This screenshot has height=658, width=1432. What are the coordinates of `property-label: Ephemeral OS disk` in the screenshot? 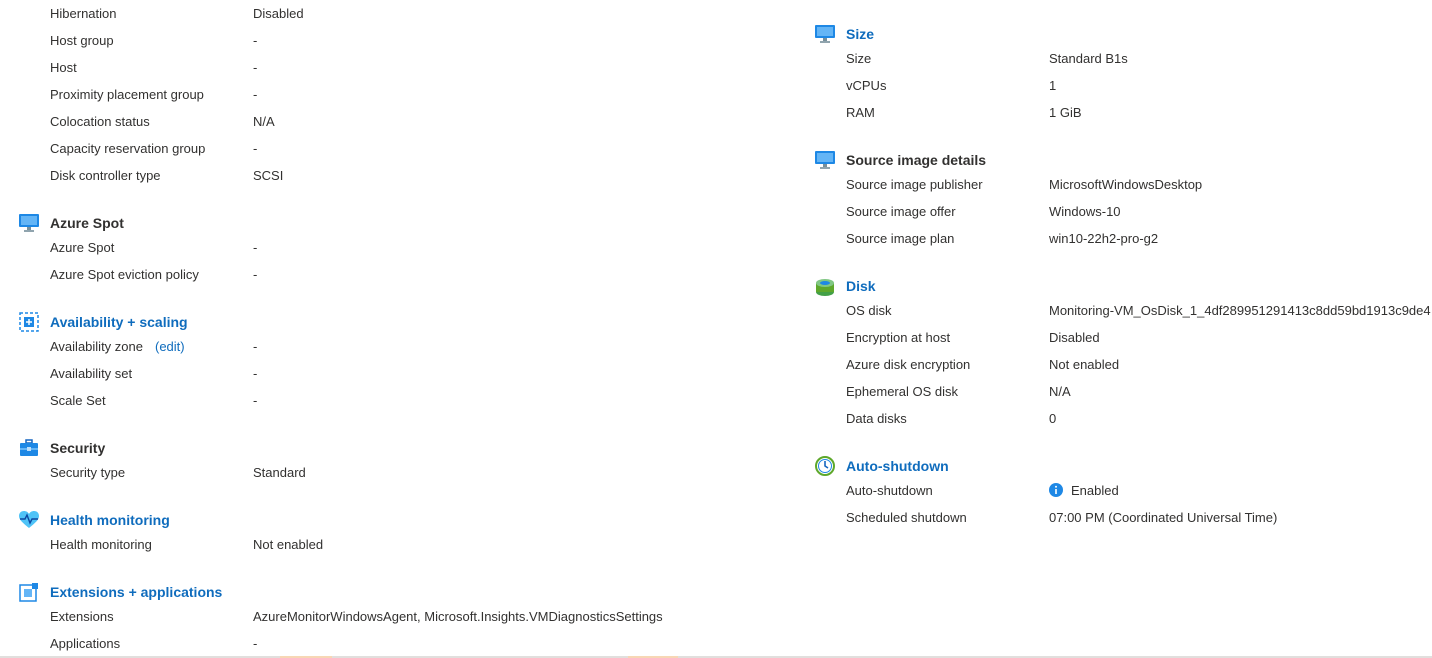 It's located at (902, 391).